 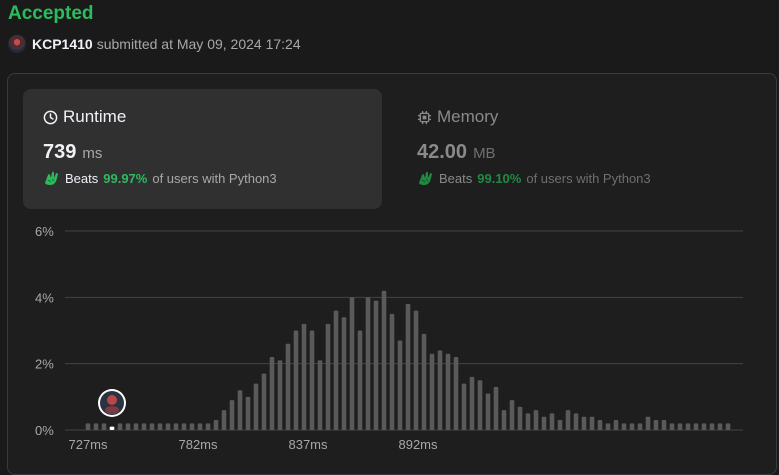 What do you see at coordinates (418, 444) in the screenshot?
I see `x-tick-label: 892ms` at bounding box center [418, 444].